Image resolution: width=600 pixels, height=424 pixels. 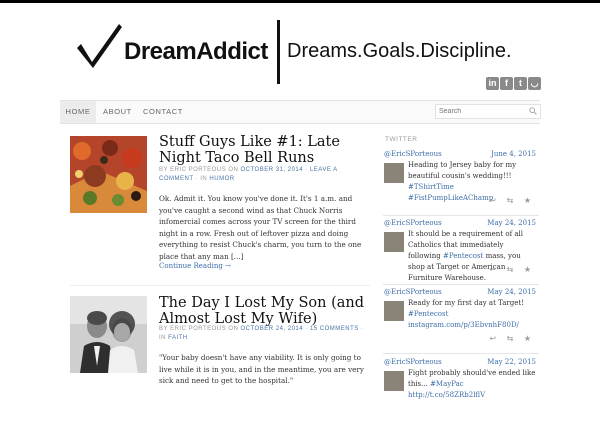 I want to click on taco-image, so click(x=108, y=174).